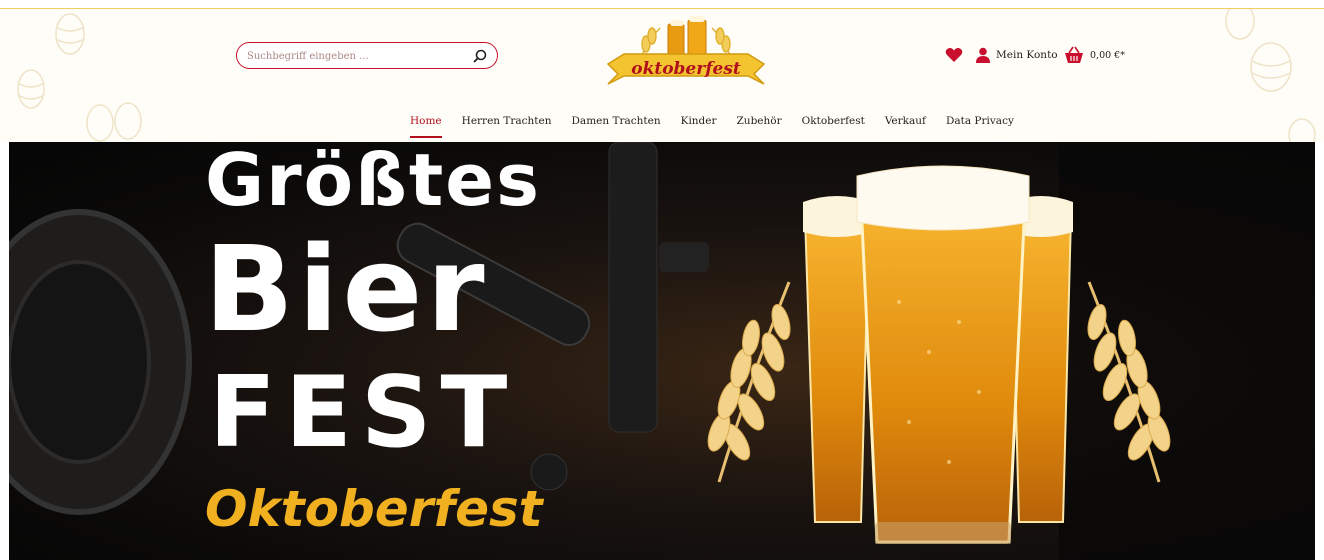 This screenshot has height=560, width=1324. What do you see at coordinates (374, 509) in the screenshot?
I see `banner-heading-line-4: Oktoberfest` at bounding box center [374, 509].